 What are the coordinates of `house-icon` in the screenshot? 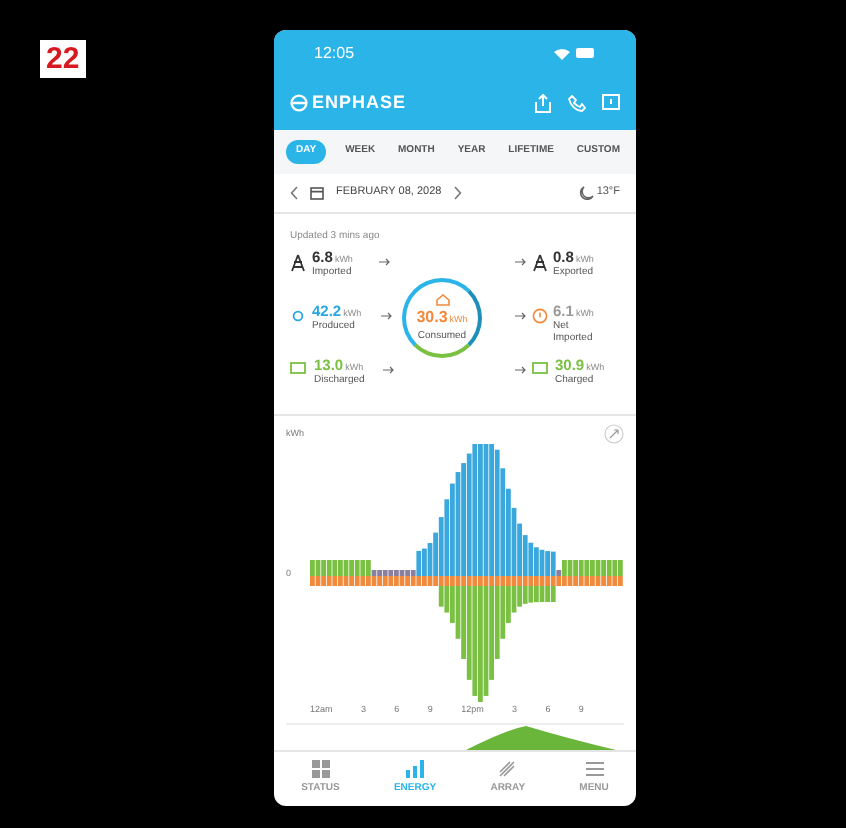 It's located at (442, 299).